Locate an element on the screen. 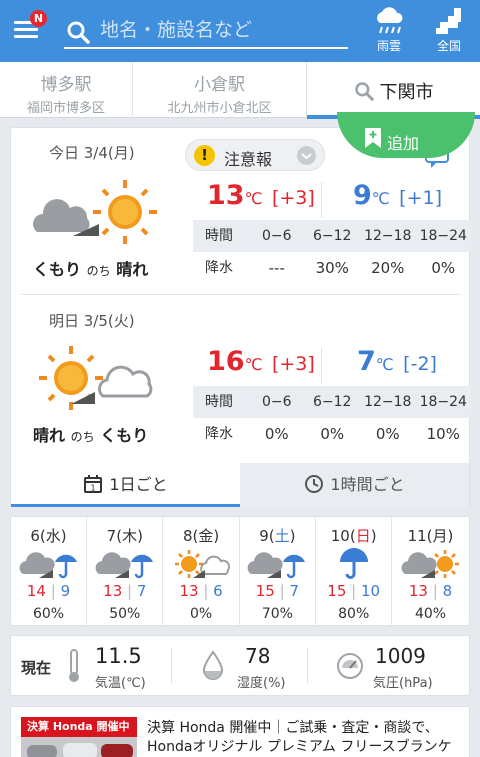 The width and height of the screenshot is (480, 757). rain-value: 10% is located at coordinates (443, 434).